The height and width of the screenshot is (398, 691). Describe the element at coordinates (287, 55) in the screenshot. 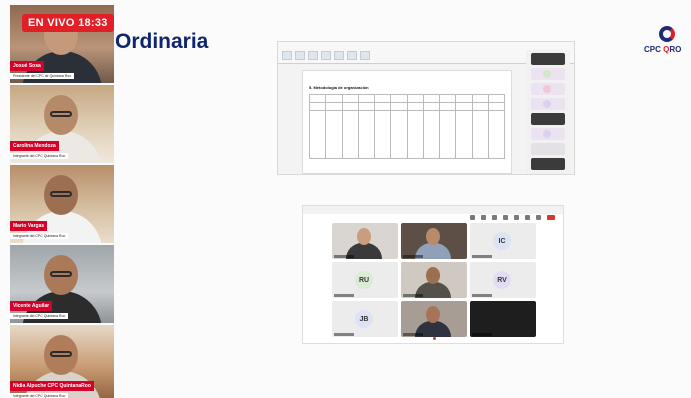

I see `paste-icon` at that location.